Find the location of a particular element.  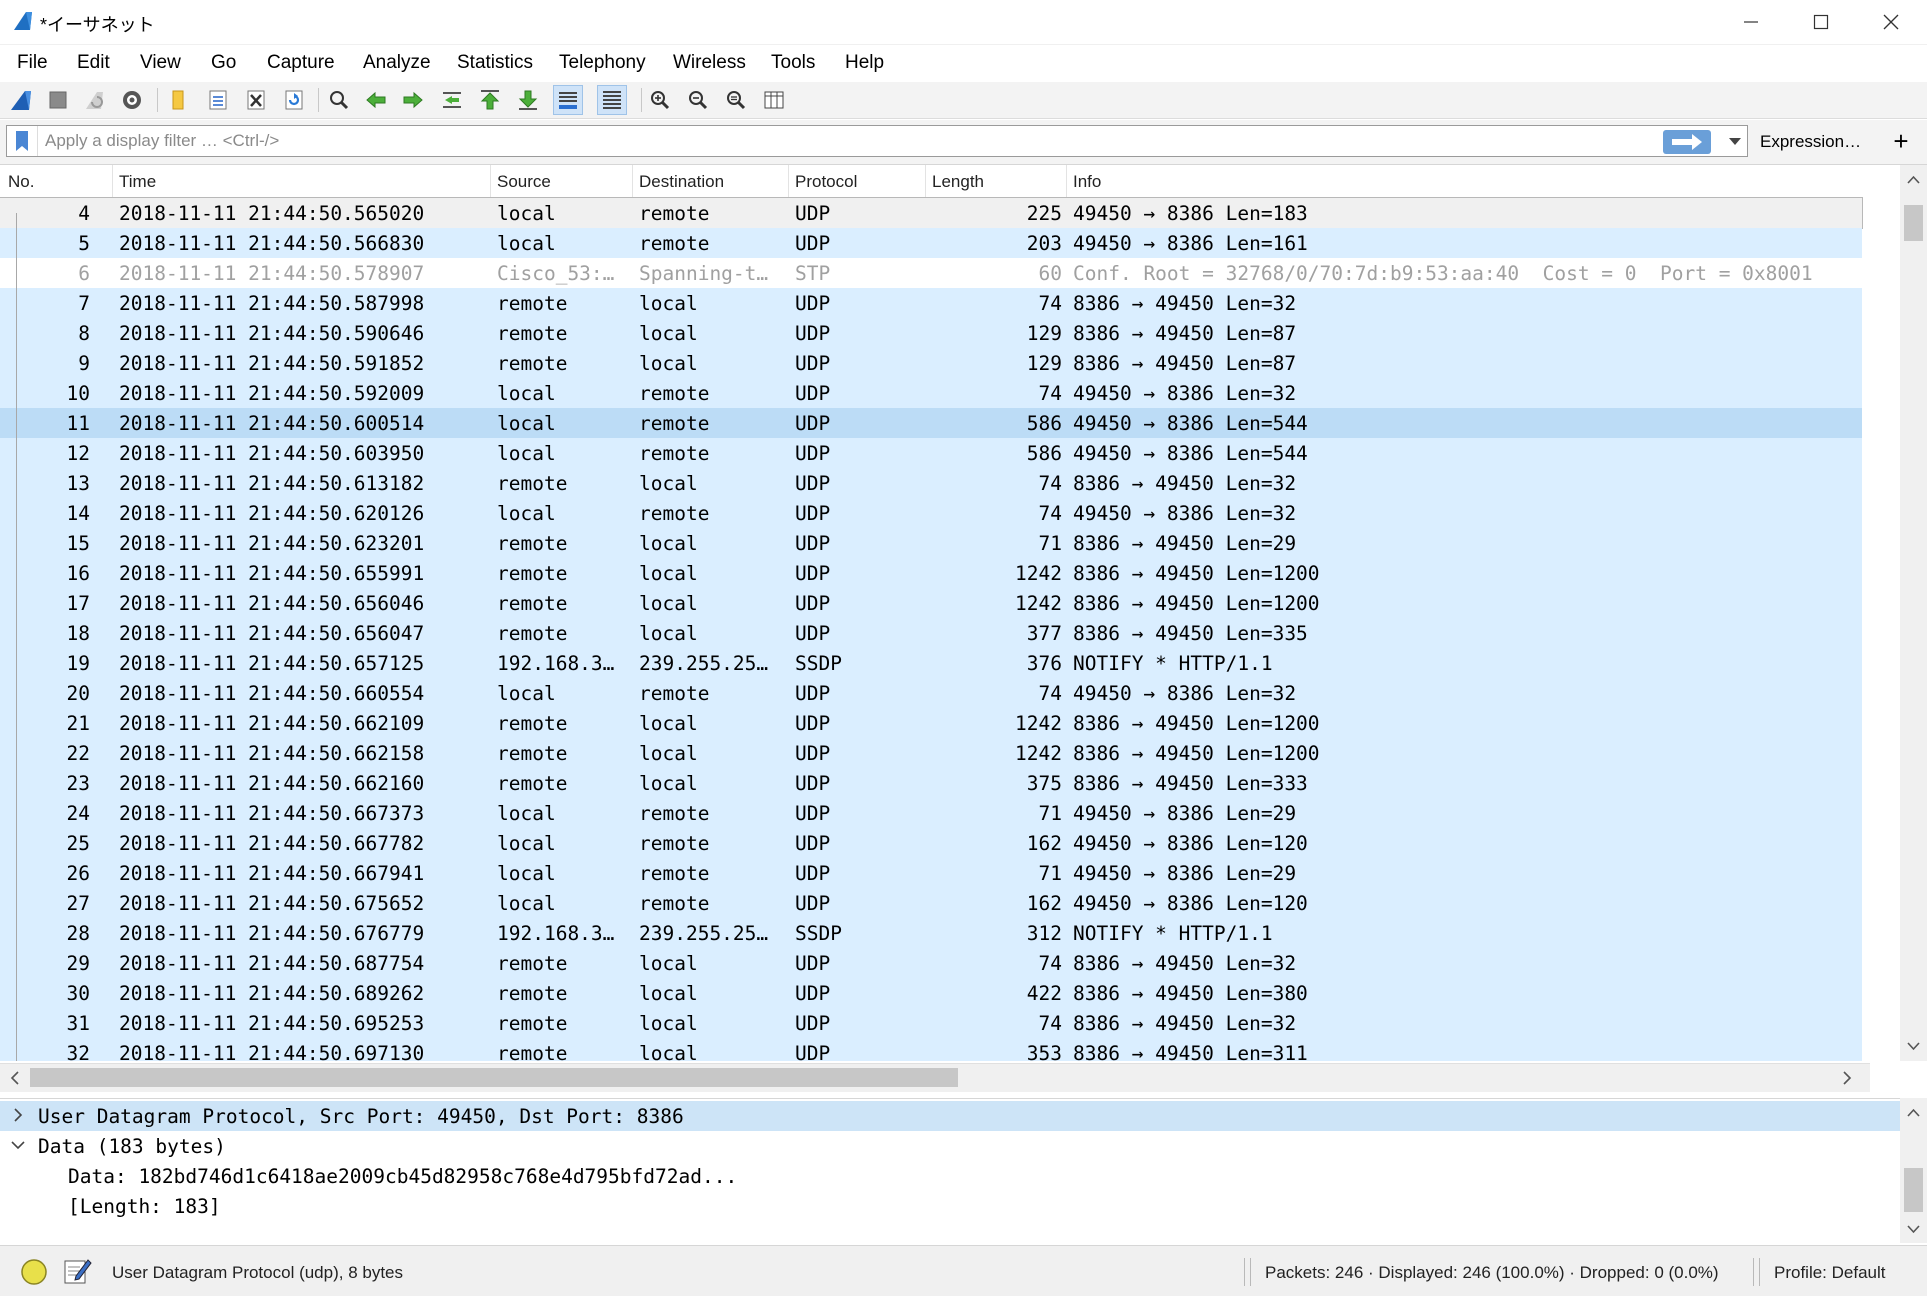

details-vscrollbar is located at coordinates (1913, 1170).